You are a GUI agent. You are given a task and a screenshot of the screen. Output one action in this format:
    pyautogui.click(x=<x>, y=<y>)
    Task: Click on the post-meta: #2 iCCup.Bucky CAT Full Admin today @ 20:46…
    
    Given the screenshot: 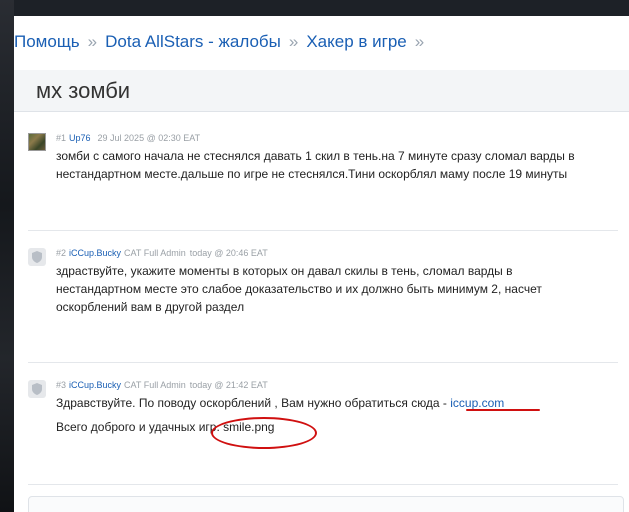 What is the action you would take?
    pyautogui.click(x=162, y=253)
    